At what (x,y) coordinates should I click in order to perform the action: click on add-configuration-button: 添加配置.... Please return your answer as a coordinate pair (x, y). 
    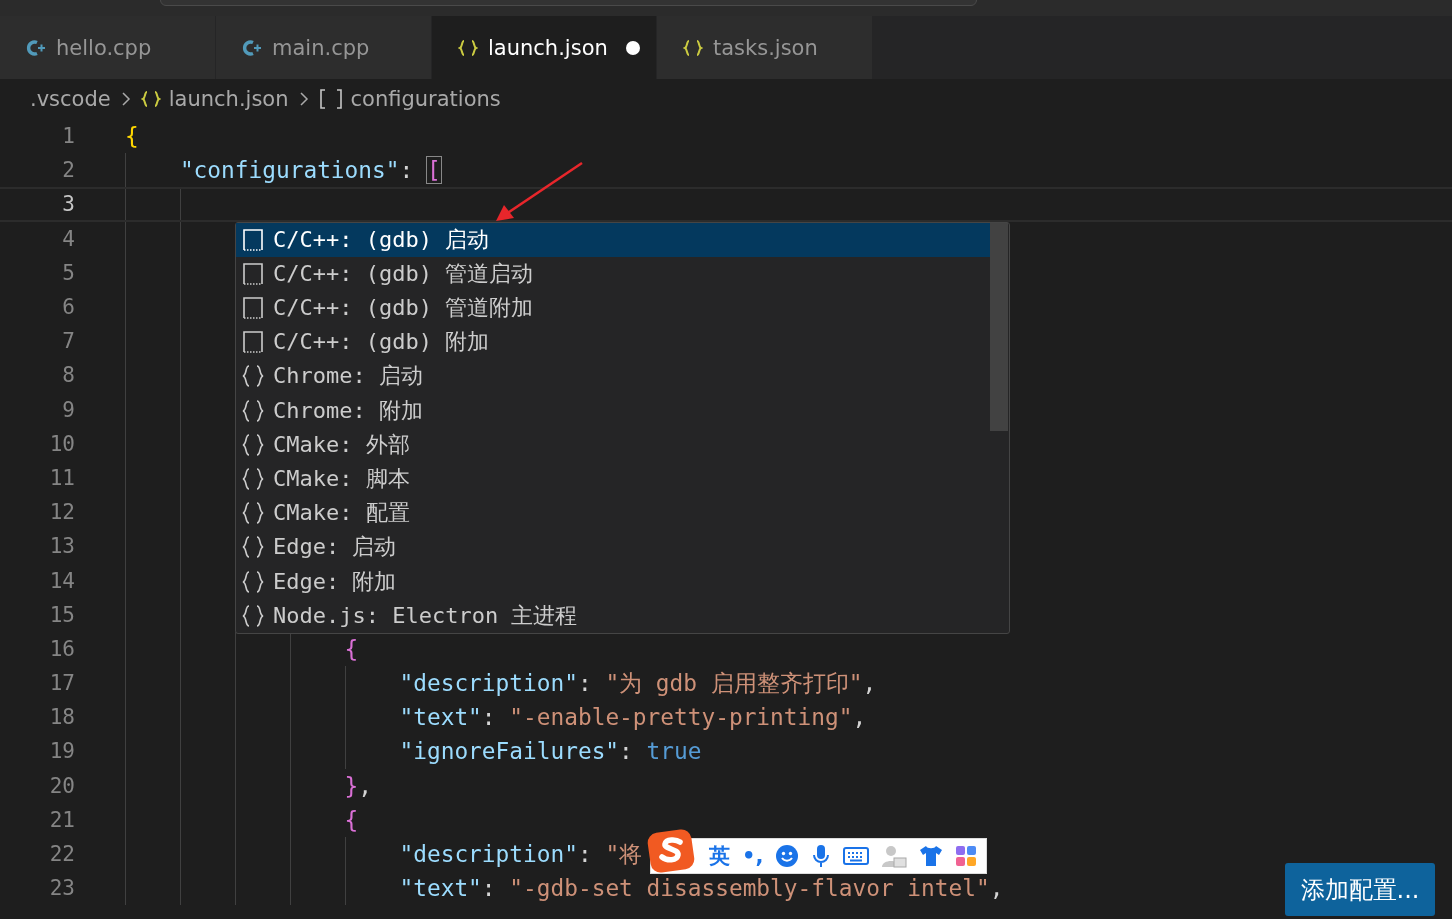
    Looking at the image, I should click on (1360, 889).